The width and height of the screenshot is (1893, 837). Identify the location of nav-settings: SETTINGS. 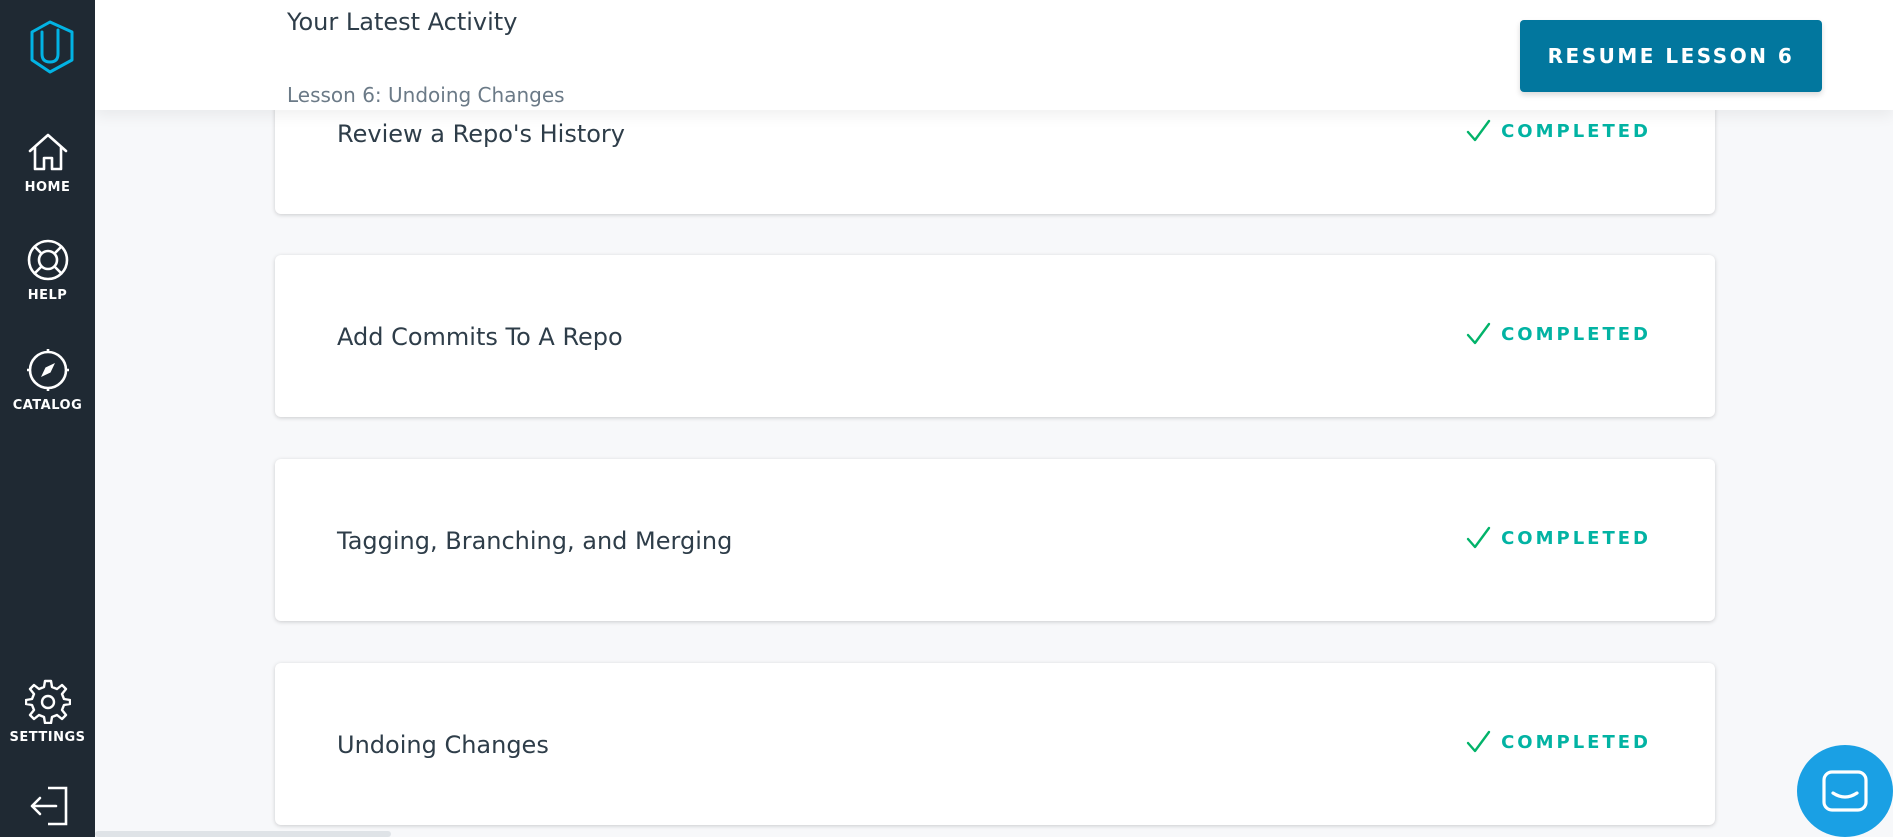
(47, 711).